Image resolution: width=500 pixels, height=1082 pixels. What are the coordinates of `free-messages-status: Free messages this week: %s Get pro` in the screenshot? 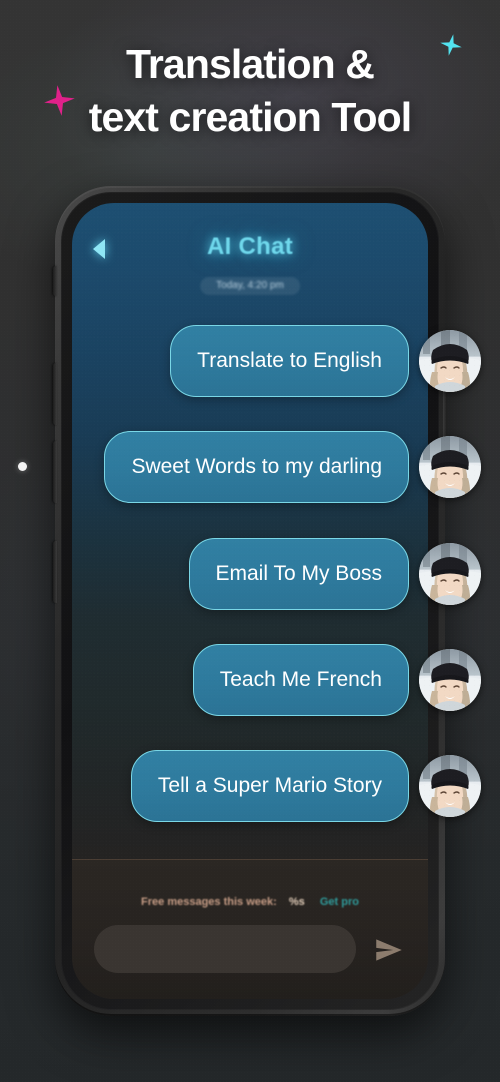 It's located at (250, 902).